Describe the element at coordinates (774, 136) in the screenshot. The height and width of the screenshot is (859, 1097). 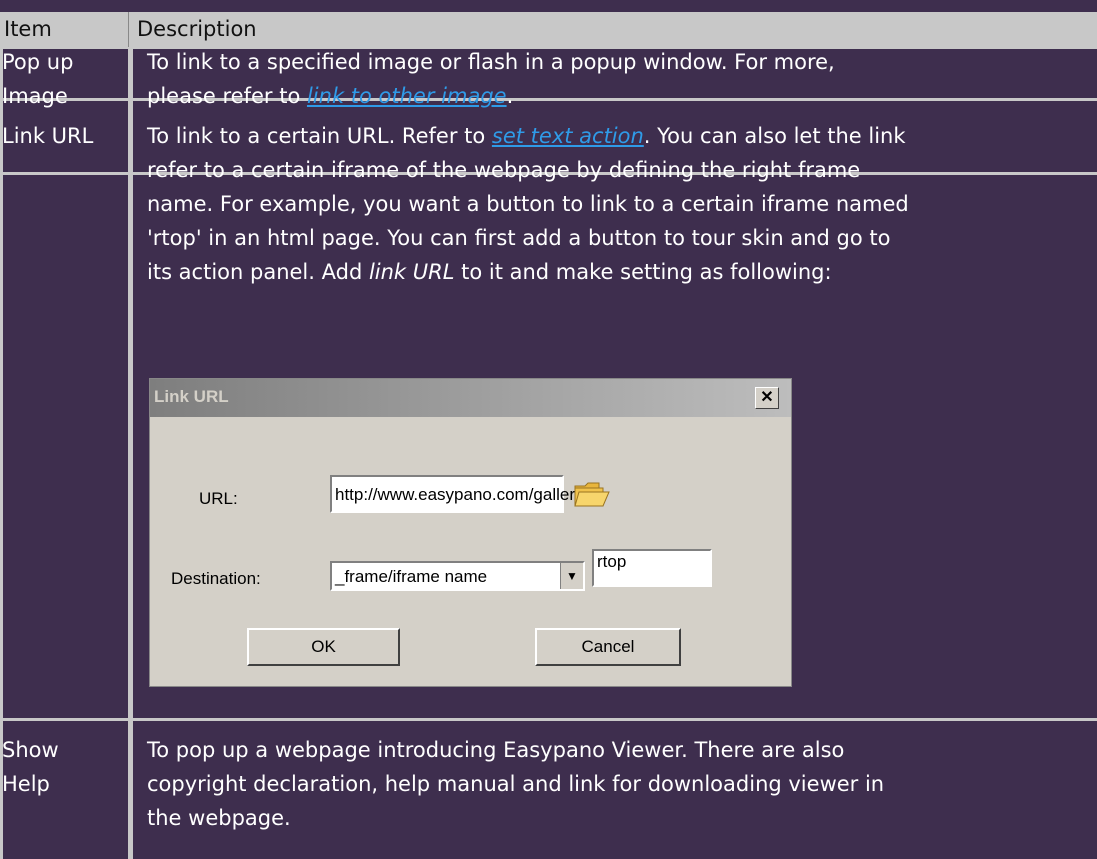
I see `description-text: . You can also let the link` at that location.